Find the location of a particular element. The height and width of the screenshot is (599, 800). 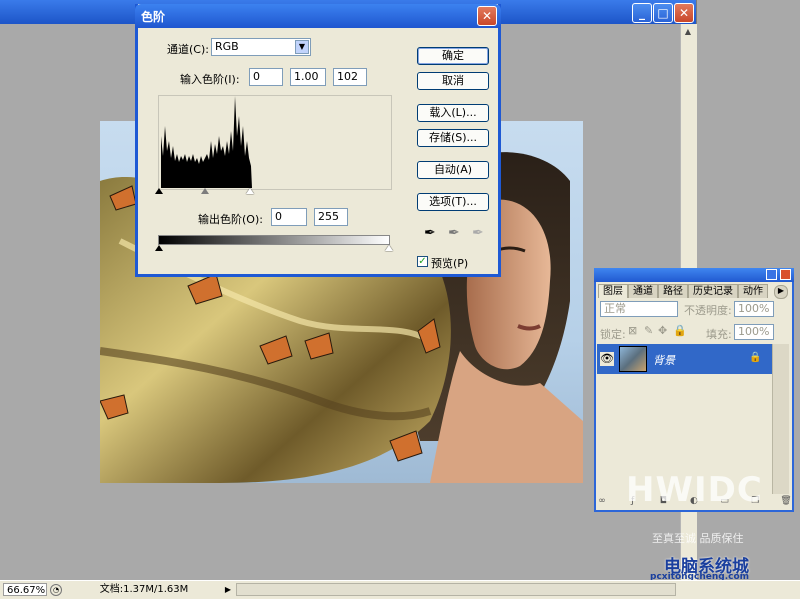

horizontal-scrollbar is located at coordinates (456, 589).